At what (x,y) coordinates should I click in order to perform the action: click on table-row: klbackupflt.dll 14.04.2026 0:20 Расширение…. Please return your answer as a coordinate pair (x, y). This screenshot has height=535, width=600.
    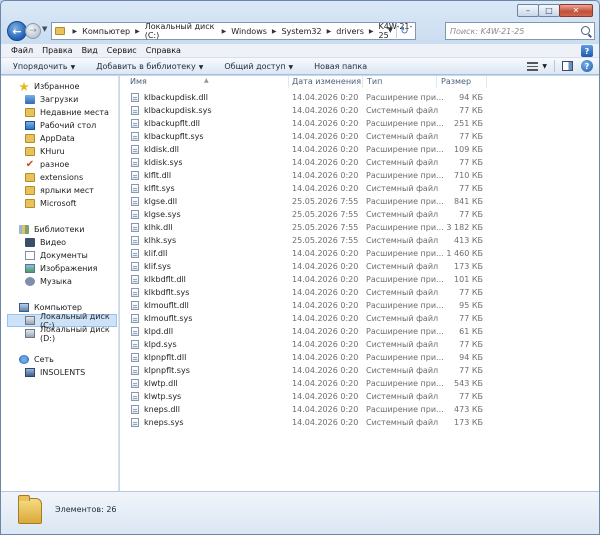
    Looking at the image, I should click on (359, 123).